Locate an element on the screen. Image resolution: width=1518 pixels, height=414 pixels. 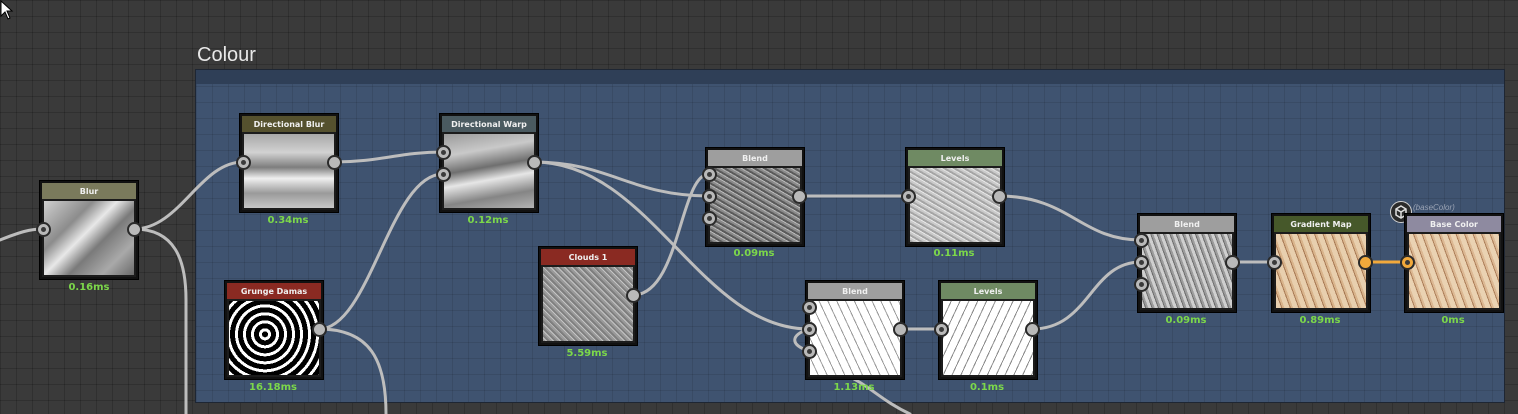
node-timing: 1.13ms is located at coordinates (854, 387).